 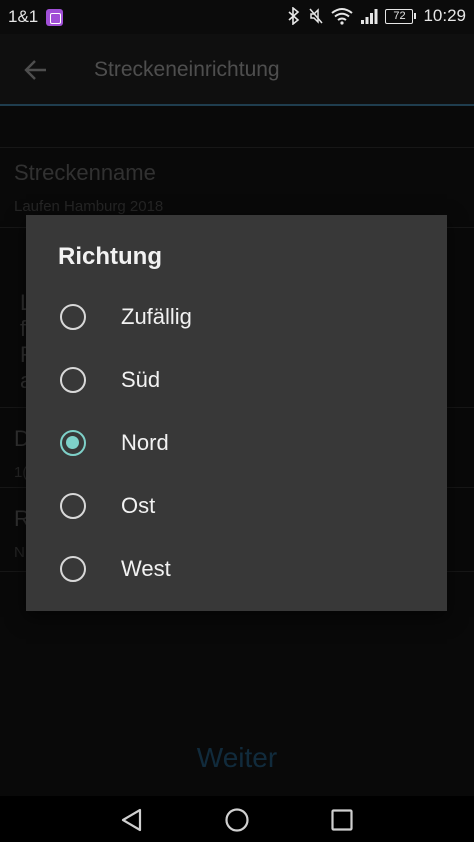 I want to click on option-label: Ost, so click(x=138, y=505).